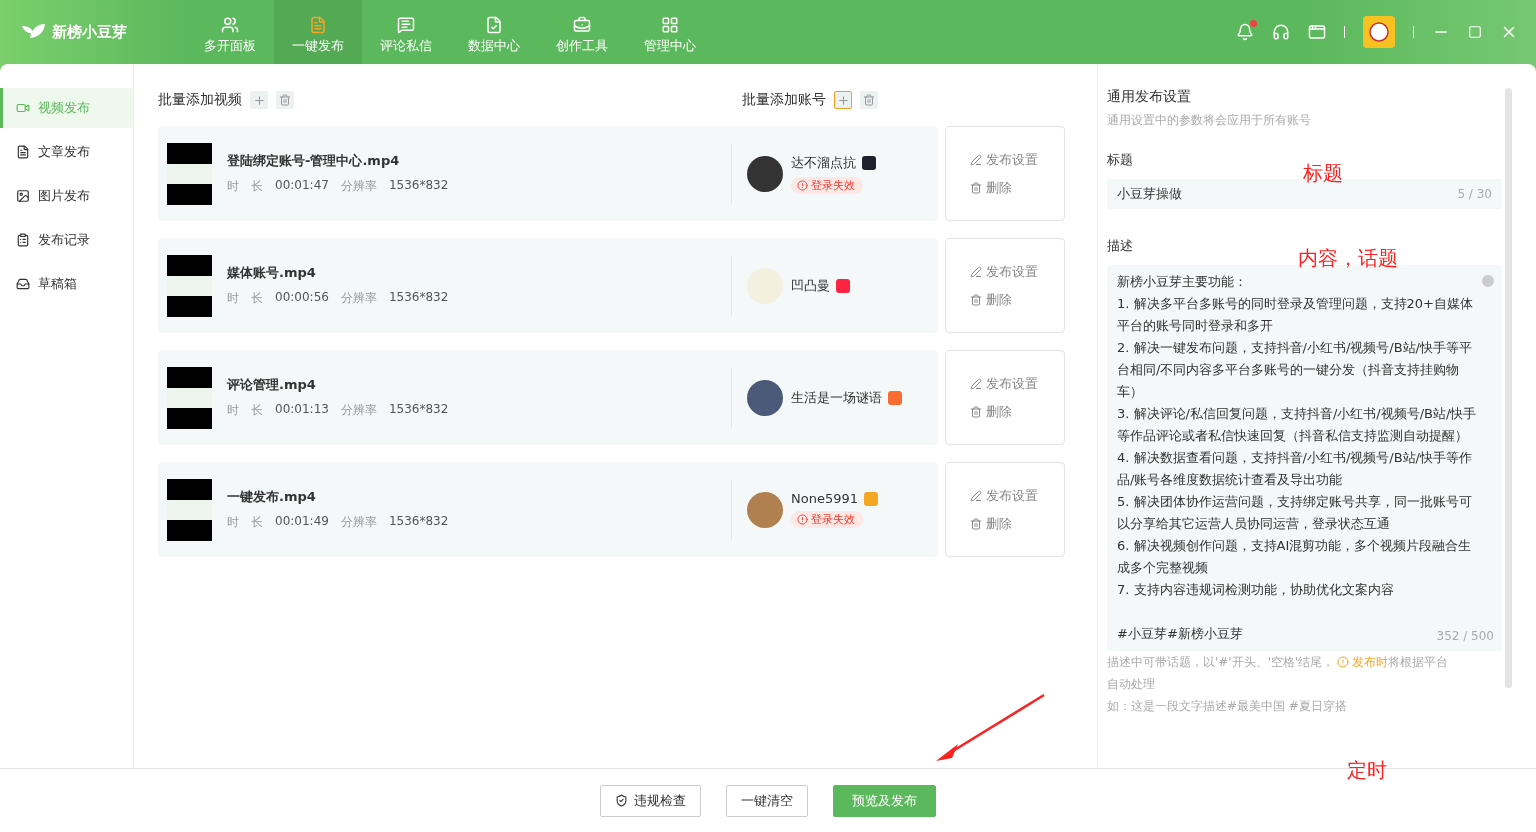 The image size is (1536, 832). Describe the element at coordinates (1367, 770) in the screenshot. I see `annotation-text: 定时` at that location.